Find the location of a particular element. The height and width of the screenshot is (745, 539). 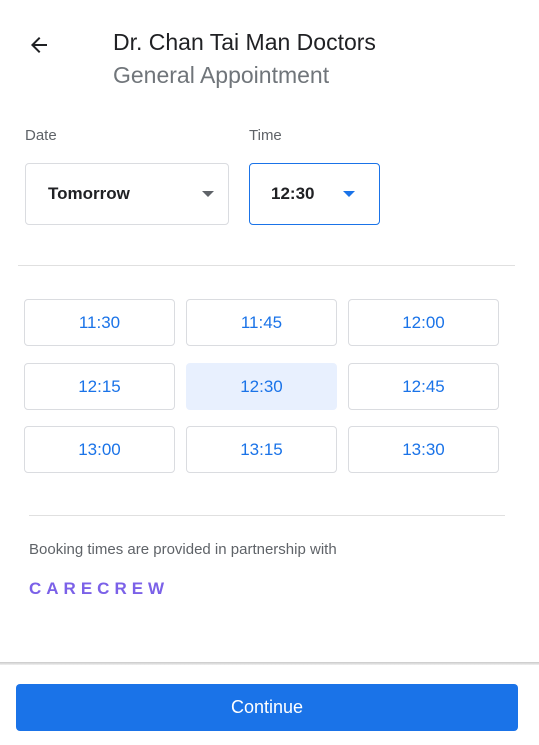

time-select: 12:30 is located at coordinates (314, 194).